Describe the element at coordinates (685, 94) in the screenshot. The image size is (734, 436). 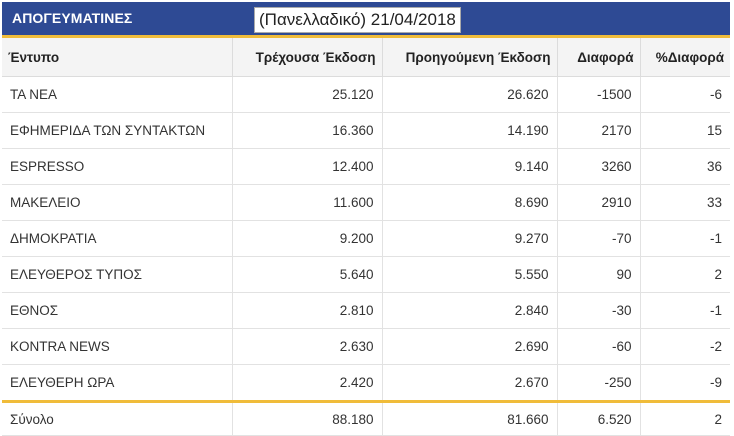
I see `cell-percent-difference: -6` at that location.